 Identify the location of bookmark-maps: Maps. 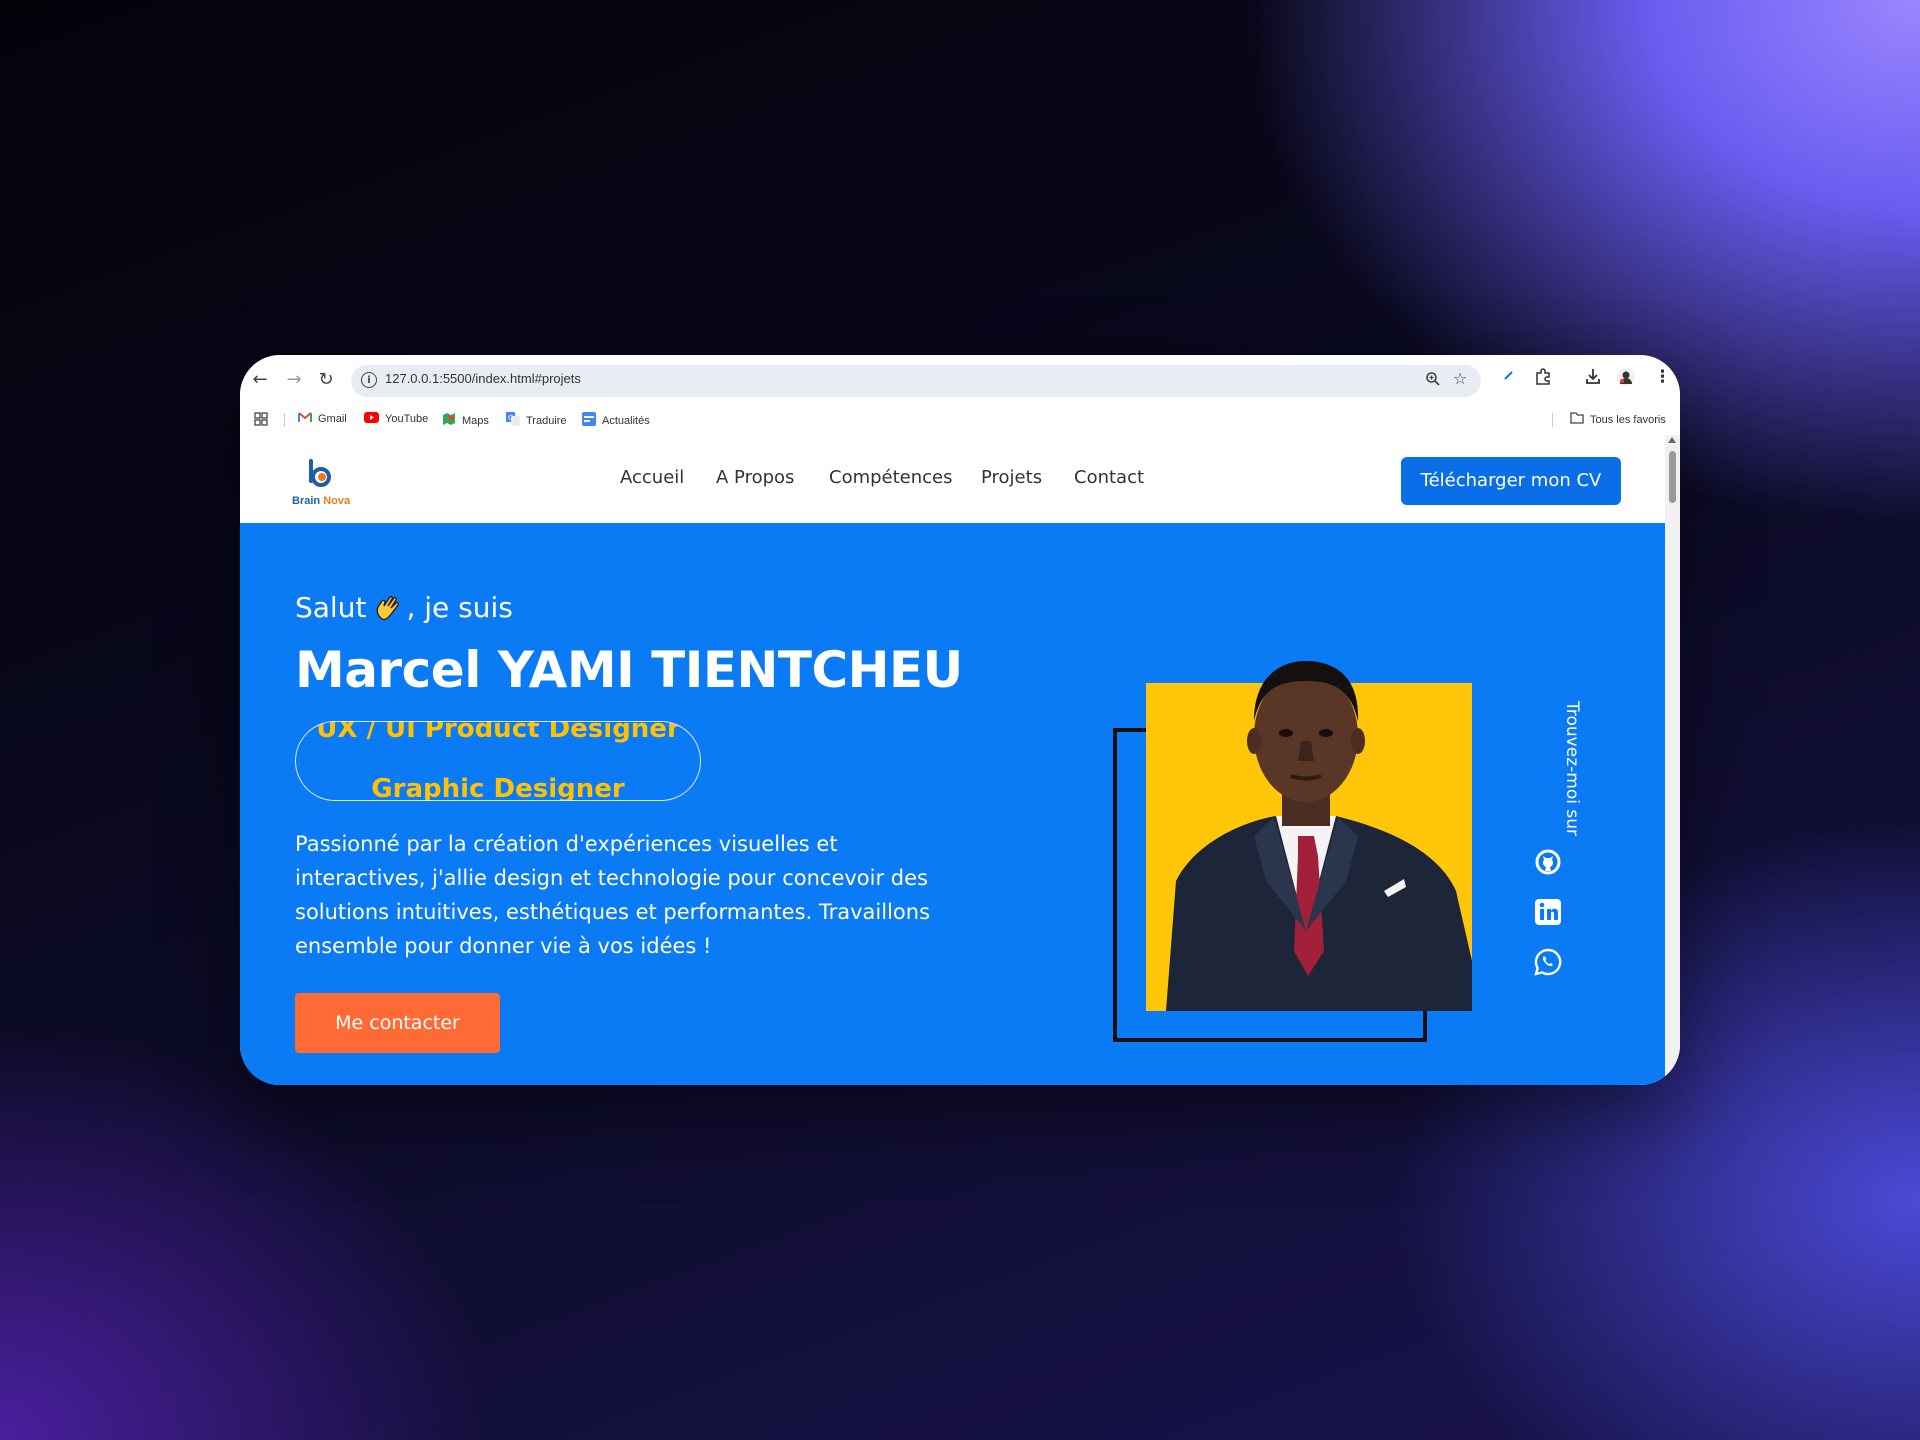
(465, 420).